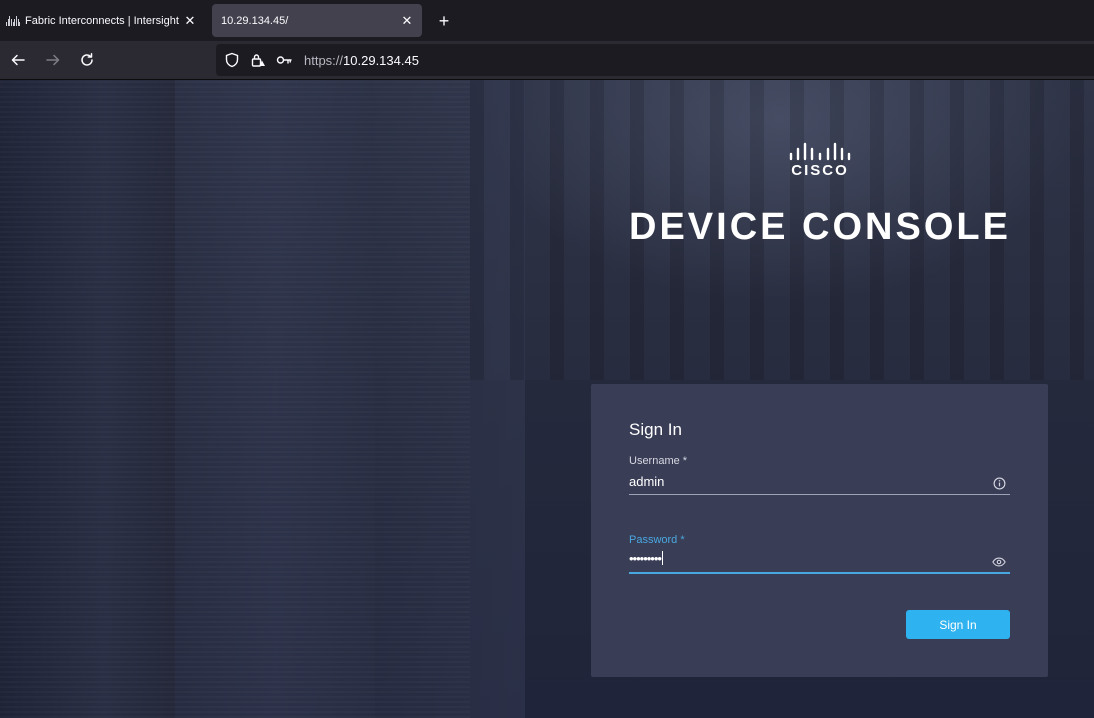  I want to click on arrow-right-icon, so click(53, 60).